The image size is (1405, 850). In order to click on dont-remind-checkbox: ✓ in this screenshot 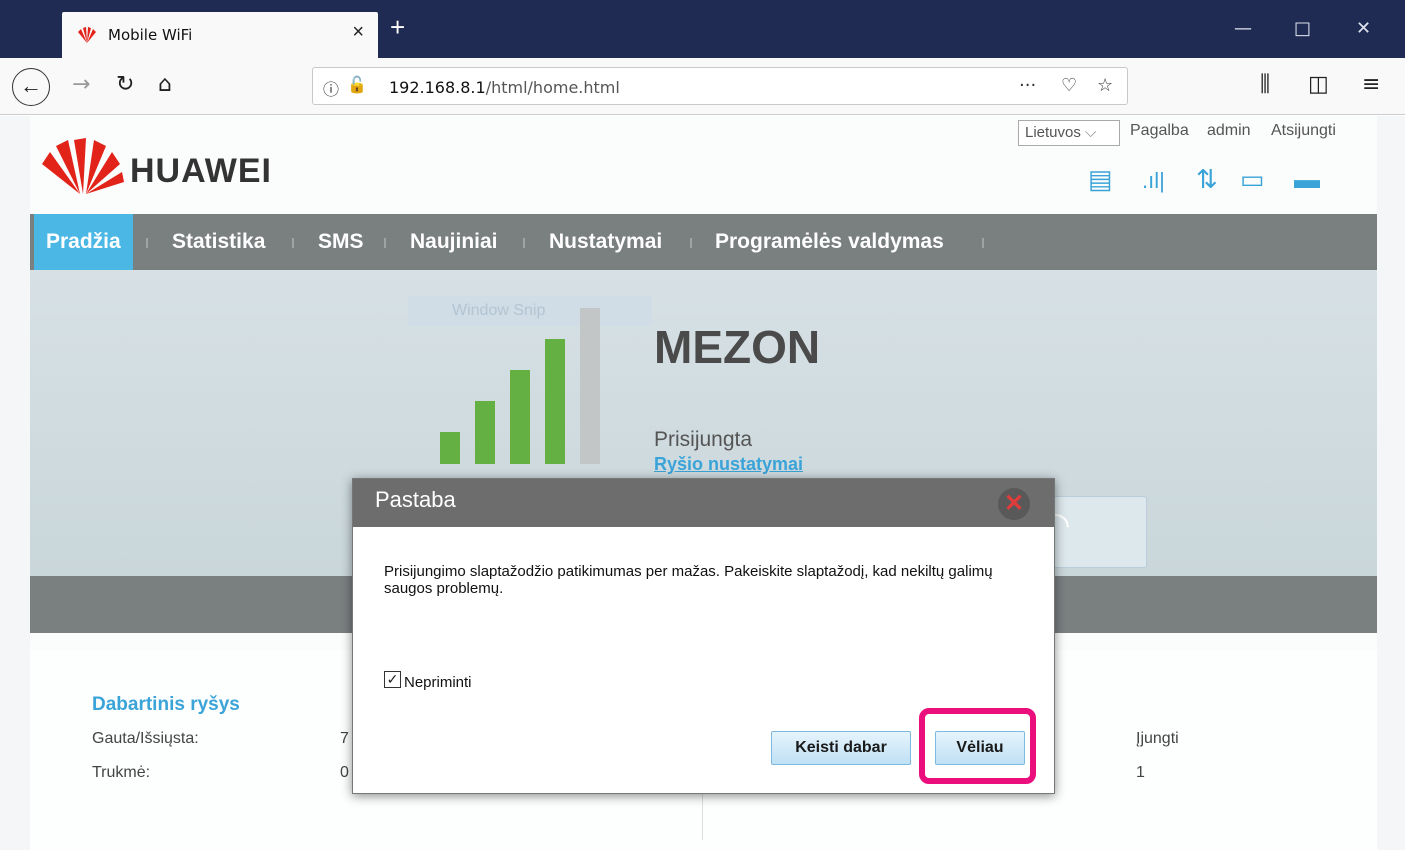, I will do `click(392, 679)`.